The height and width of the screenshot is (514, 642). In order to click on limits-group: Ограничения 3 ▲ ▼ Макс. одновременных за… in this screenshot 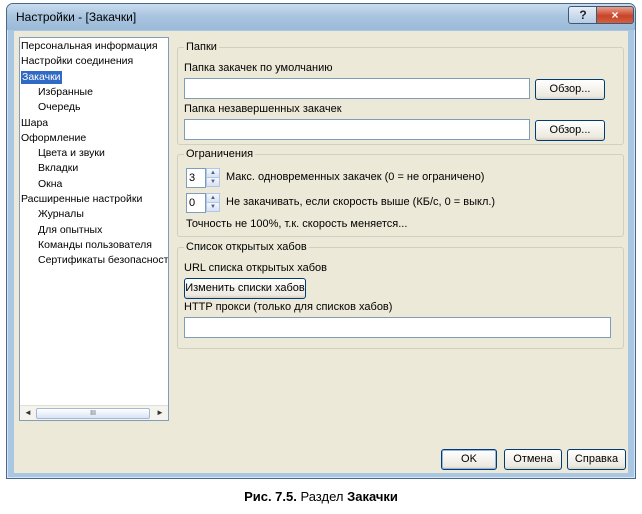, I will do `click(400, 192)`.